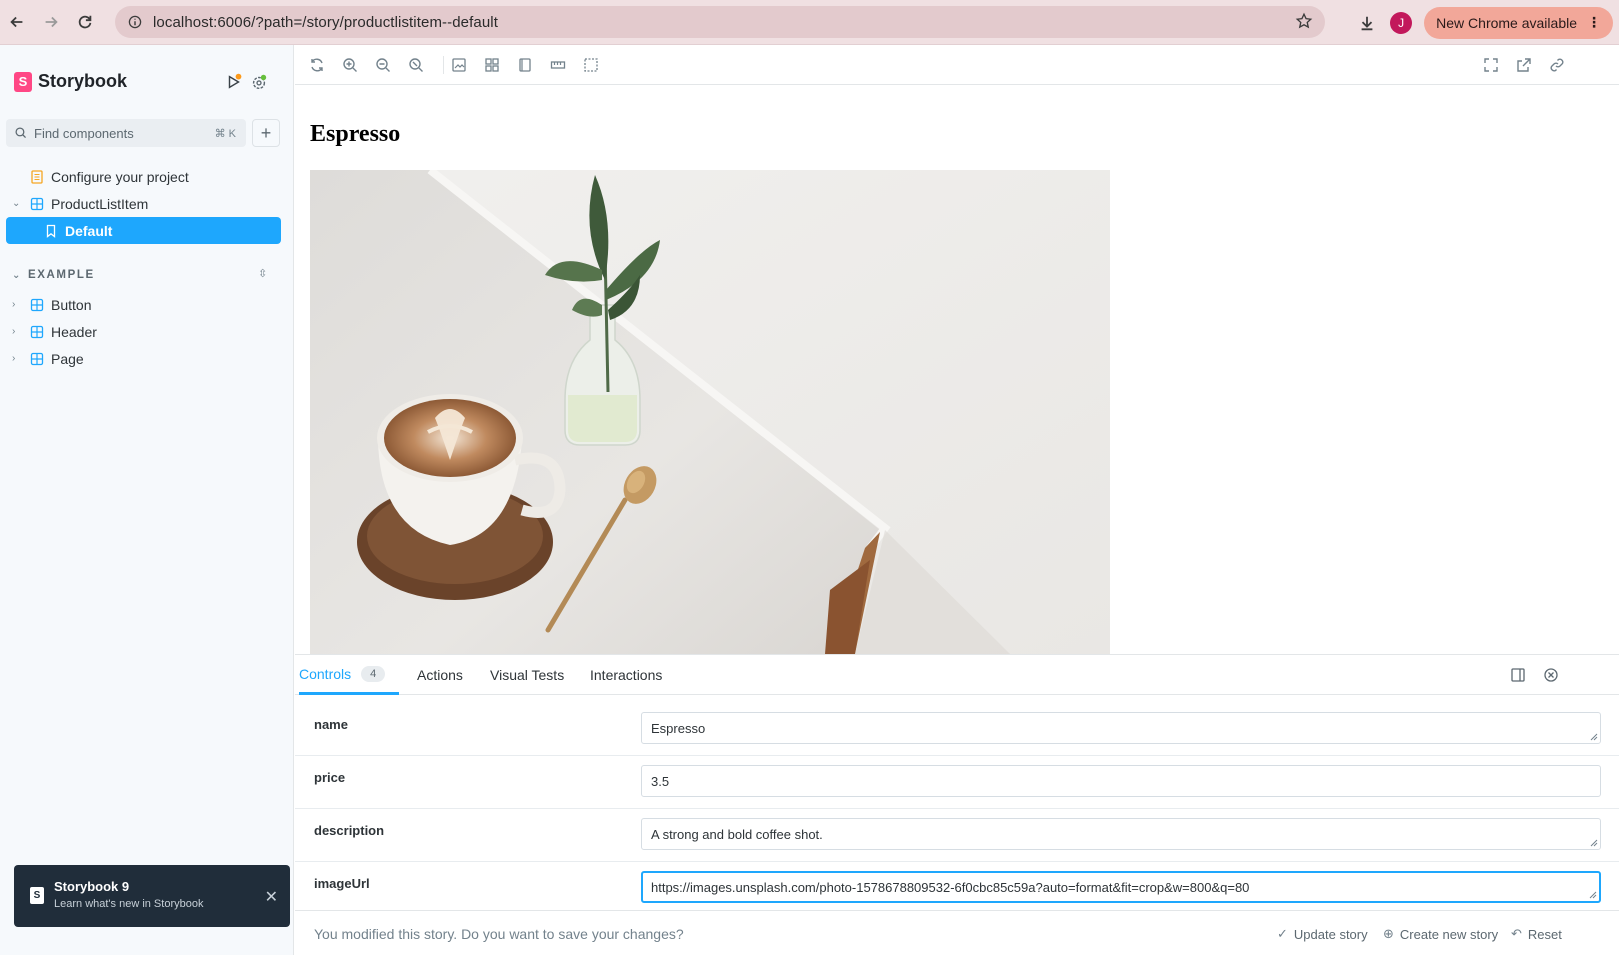 The image size is (1619, 956). Describe the element at coordinates (1401, 22) in the screenshot. I see `profile-avatar: J` at that location.